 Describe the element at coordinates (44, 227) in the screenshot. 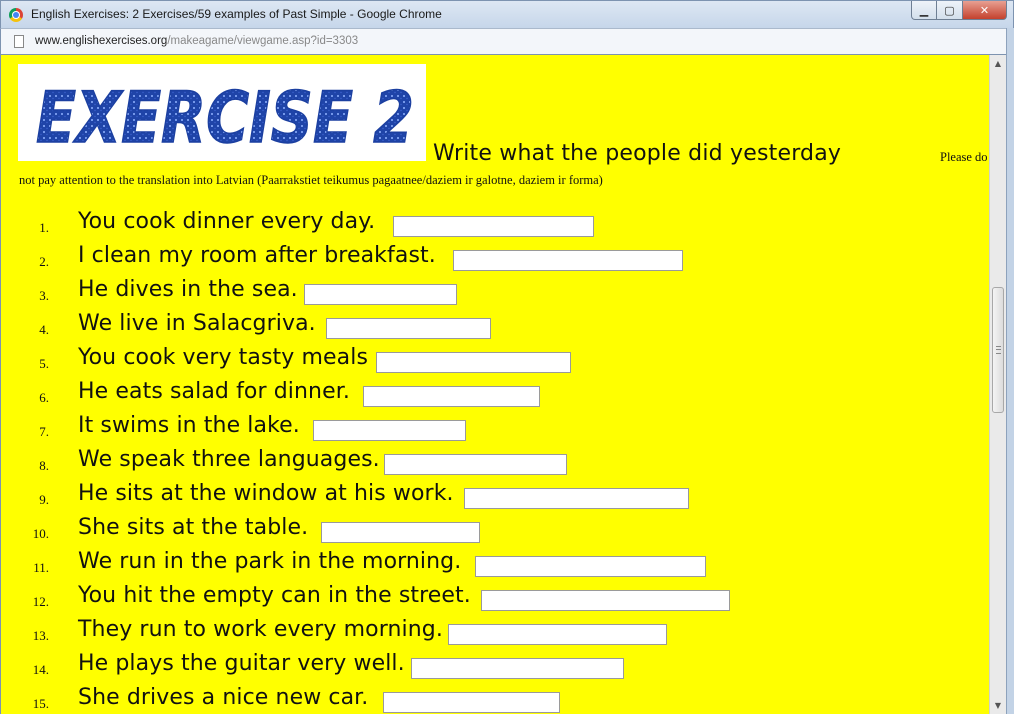

I see `question-number: 1.` at that location.